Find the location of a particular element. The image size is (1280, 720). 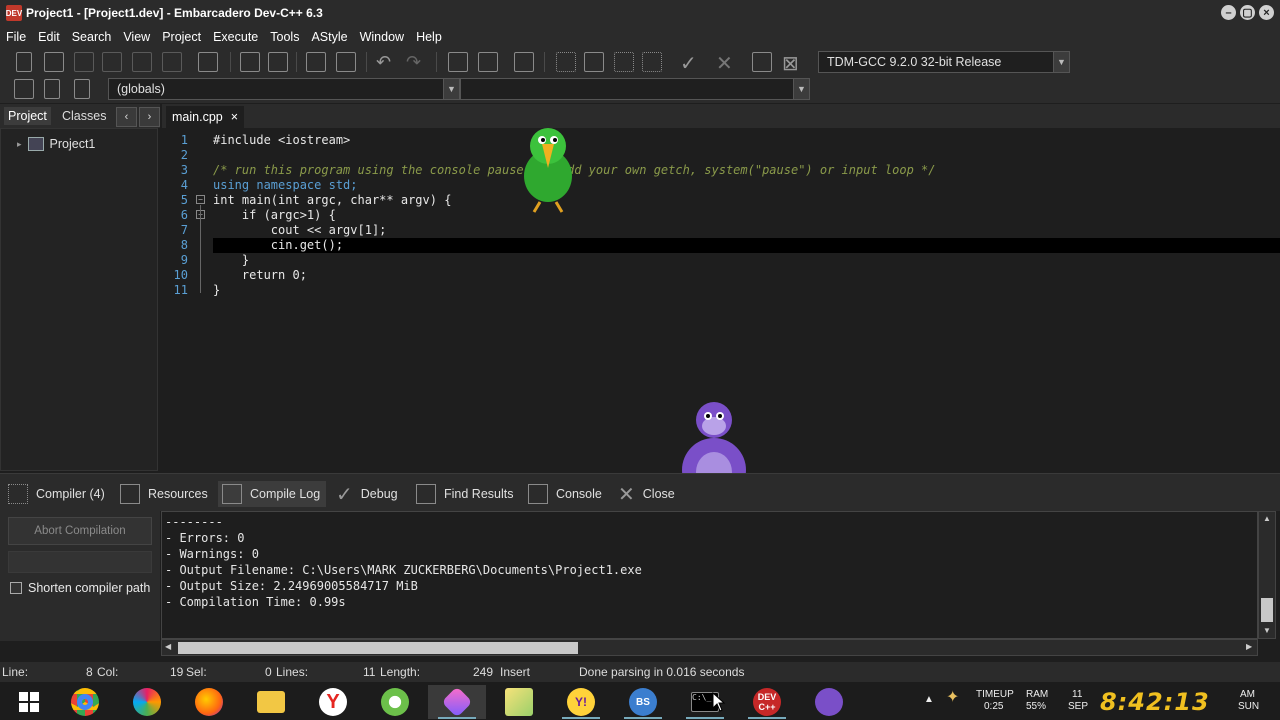

compiler-select: TDM-GCC 9.2.0 32-bit Release ▼ is located at coordinates (944, 62).